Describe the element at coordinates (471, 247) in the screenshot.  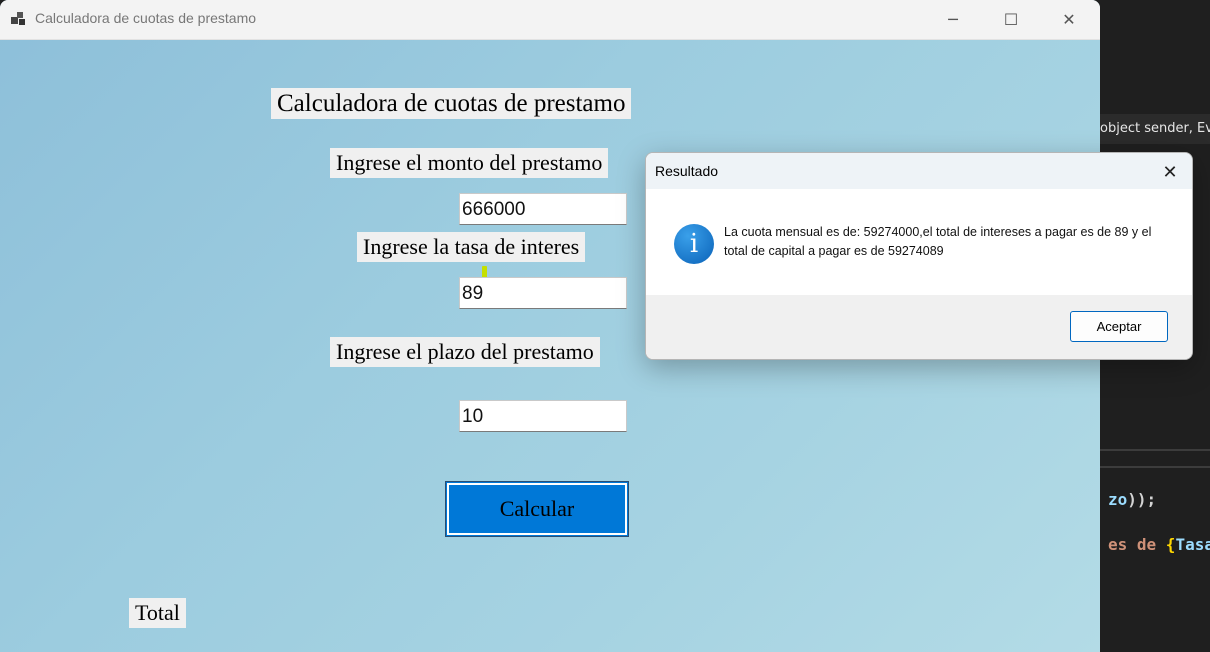
I see `tasa-label: Ingrese la tasa de interes` at that location.